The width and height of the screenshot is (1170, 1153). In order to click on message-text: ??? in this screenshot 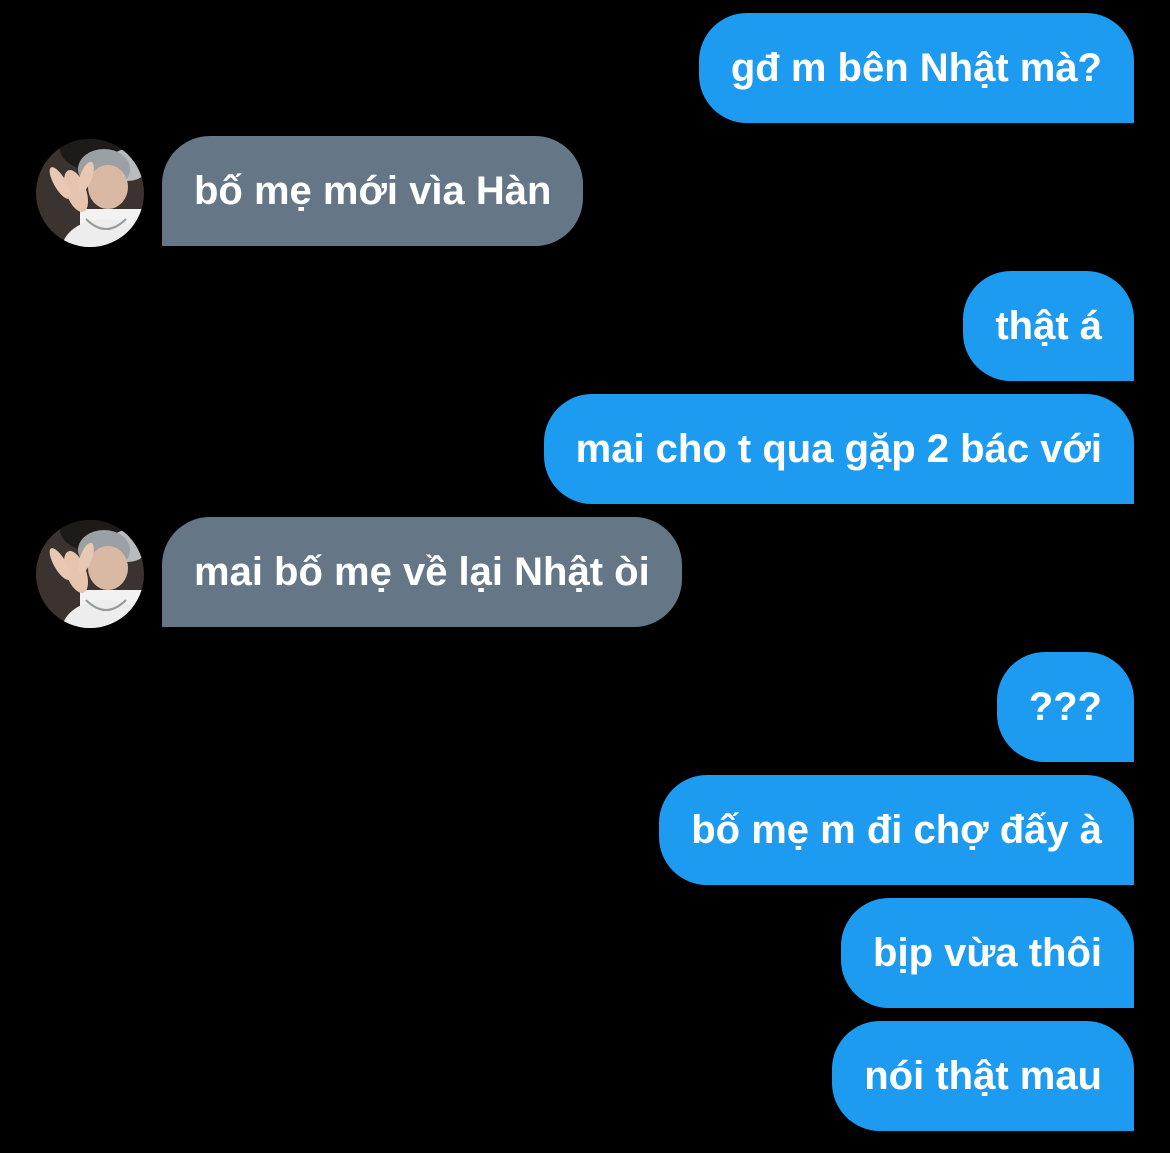, I will do `click(1065, 707)`.